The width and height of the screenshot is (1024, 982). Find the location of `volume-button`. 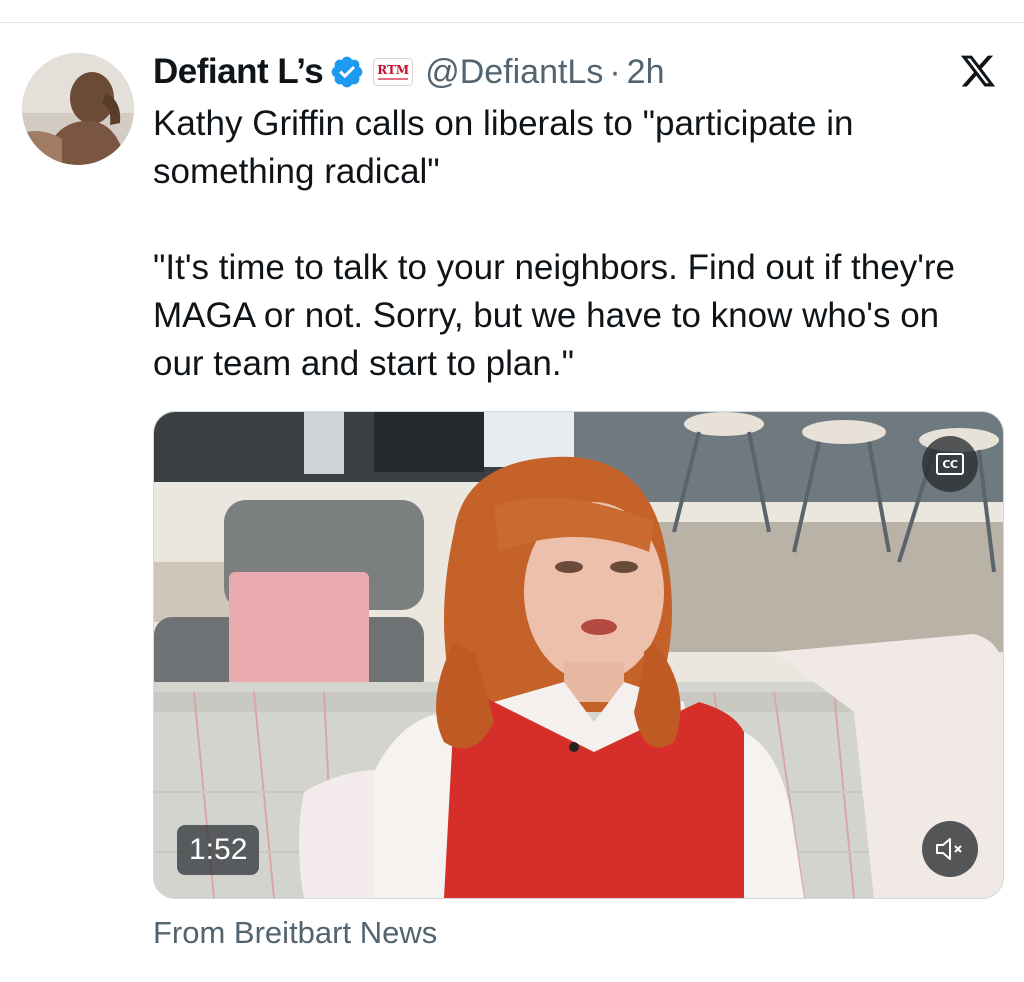

volume-button is located at coordinates (950, 849).